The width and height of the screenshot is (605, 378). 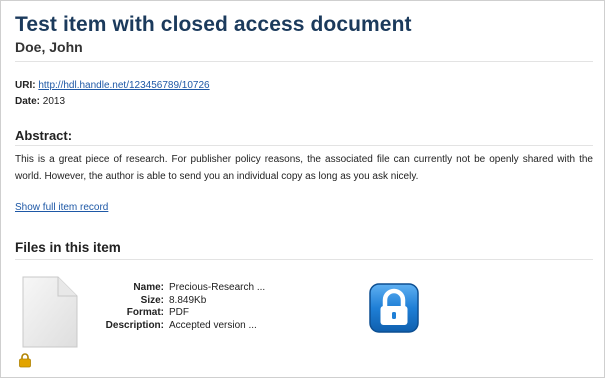 I want to click on lock-icon, so click(x=394, y=308).